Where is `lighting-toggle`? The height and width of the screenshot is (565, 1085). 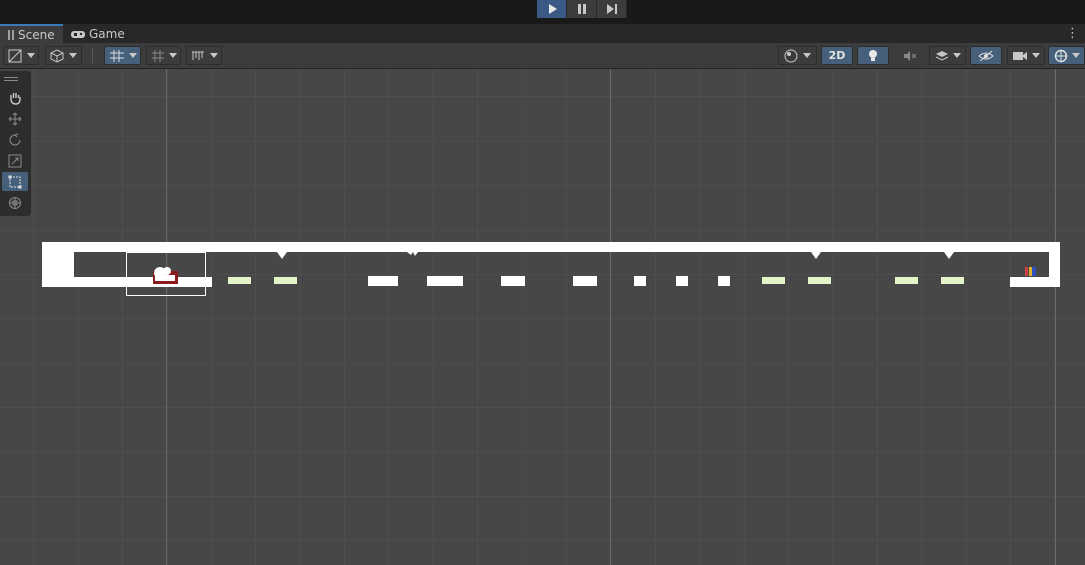
lighting-toggle is located at coordinates (873, 55).